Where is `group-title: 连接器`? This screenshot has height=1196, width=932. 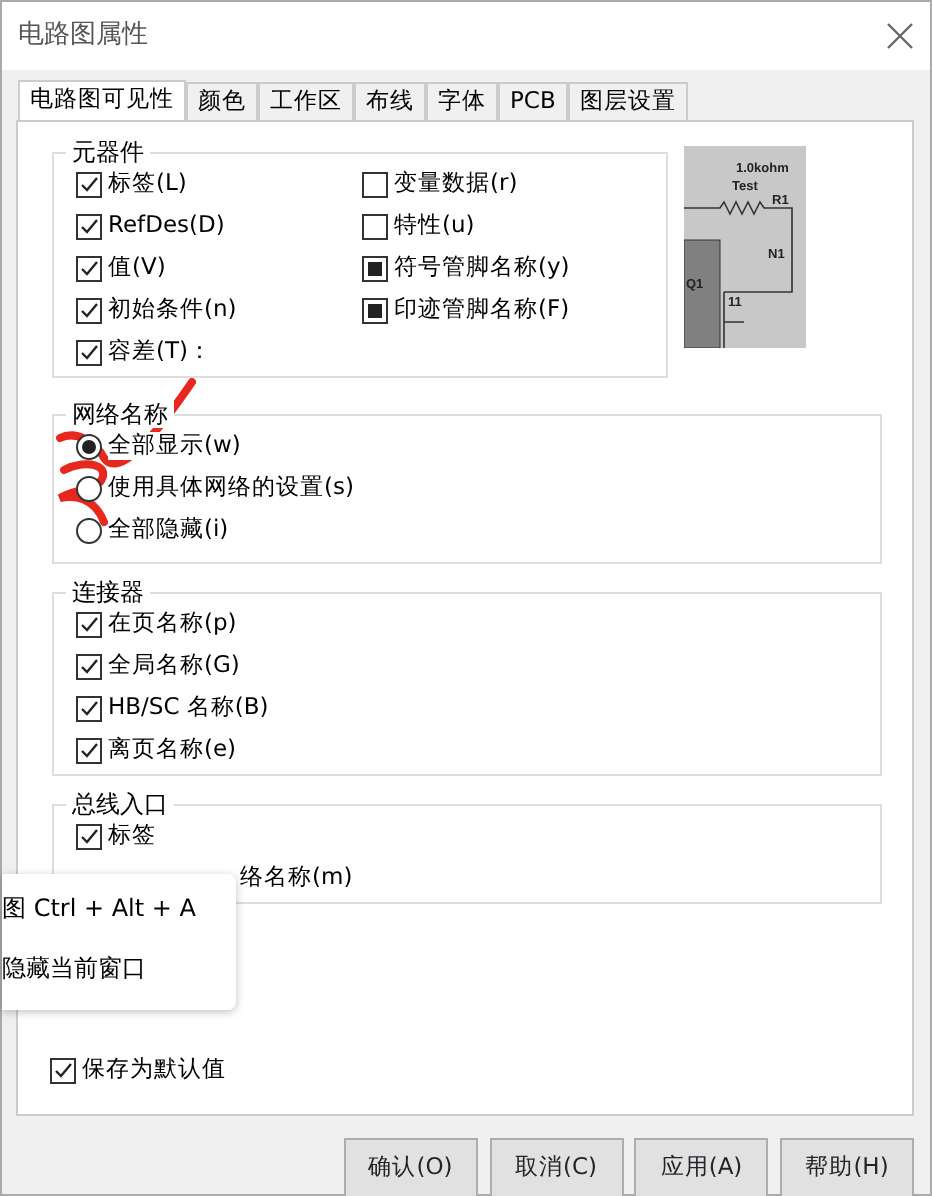
group-title: 连接器 is located at coordinates (108, 592).